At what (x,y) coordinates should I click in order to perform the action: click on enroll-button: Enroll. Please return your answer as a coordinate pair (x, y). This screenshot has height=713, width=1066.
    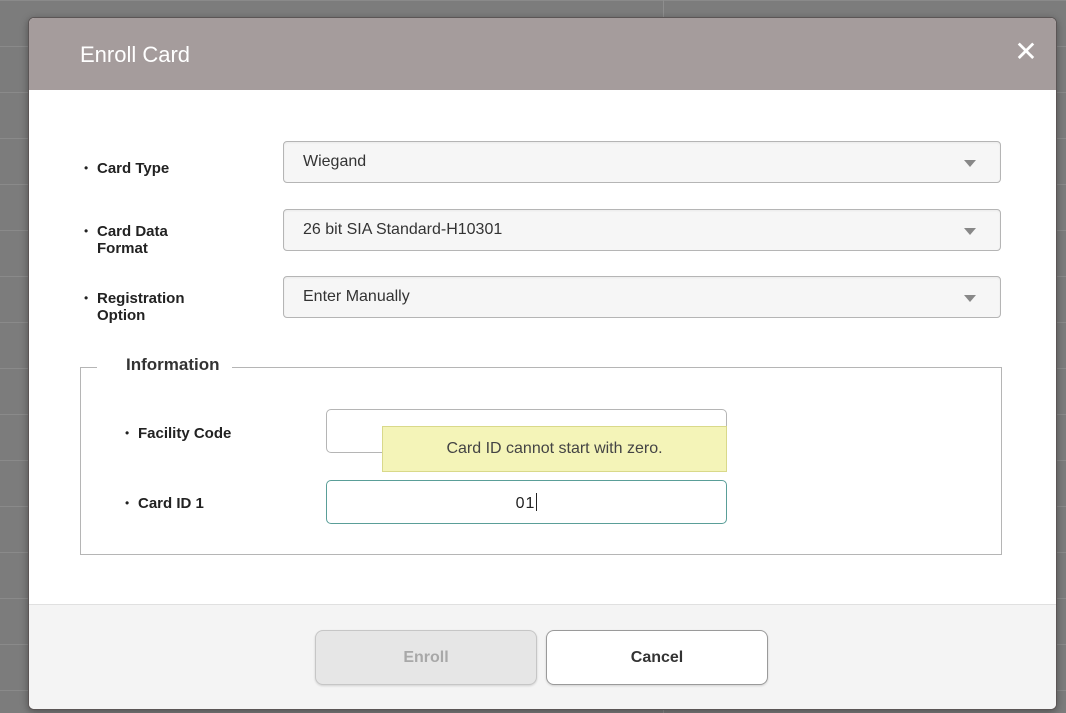
    Looking at the image, I should click on (426, 657).